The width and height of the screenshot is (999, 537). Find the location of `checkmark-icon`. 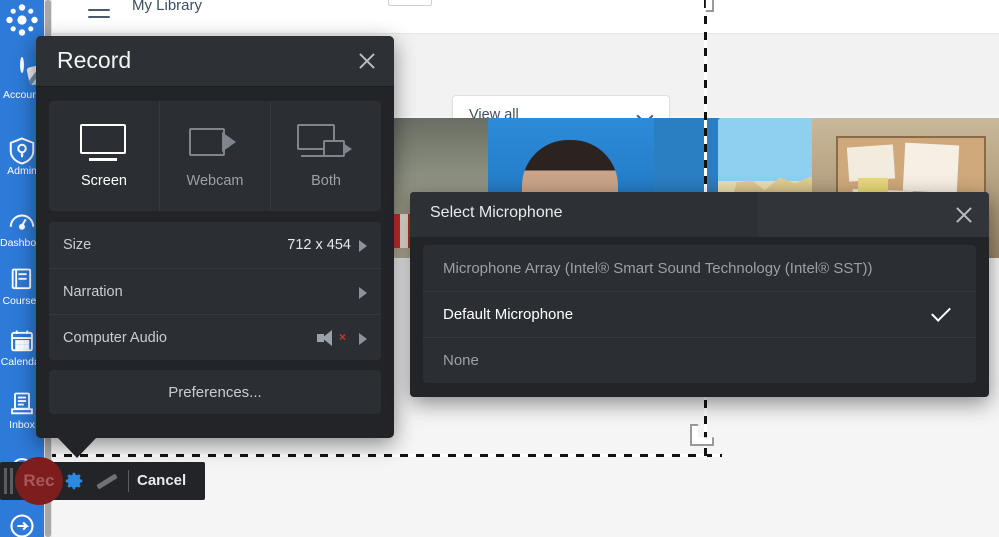

checkmark-icon is located at coordinates (941, 312).